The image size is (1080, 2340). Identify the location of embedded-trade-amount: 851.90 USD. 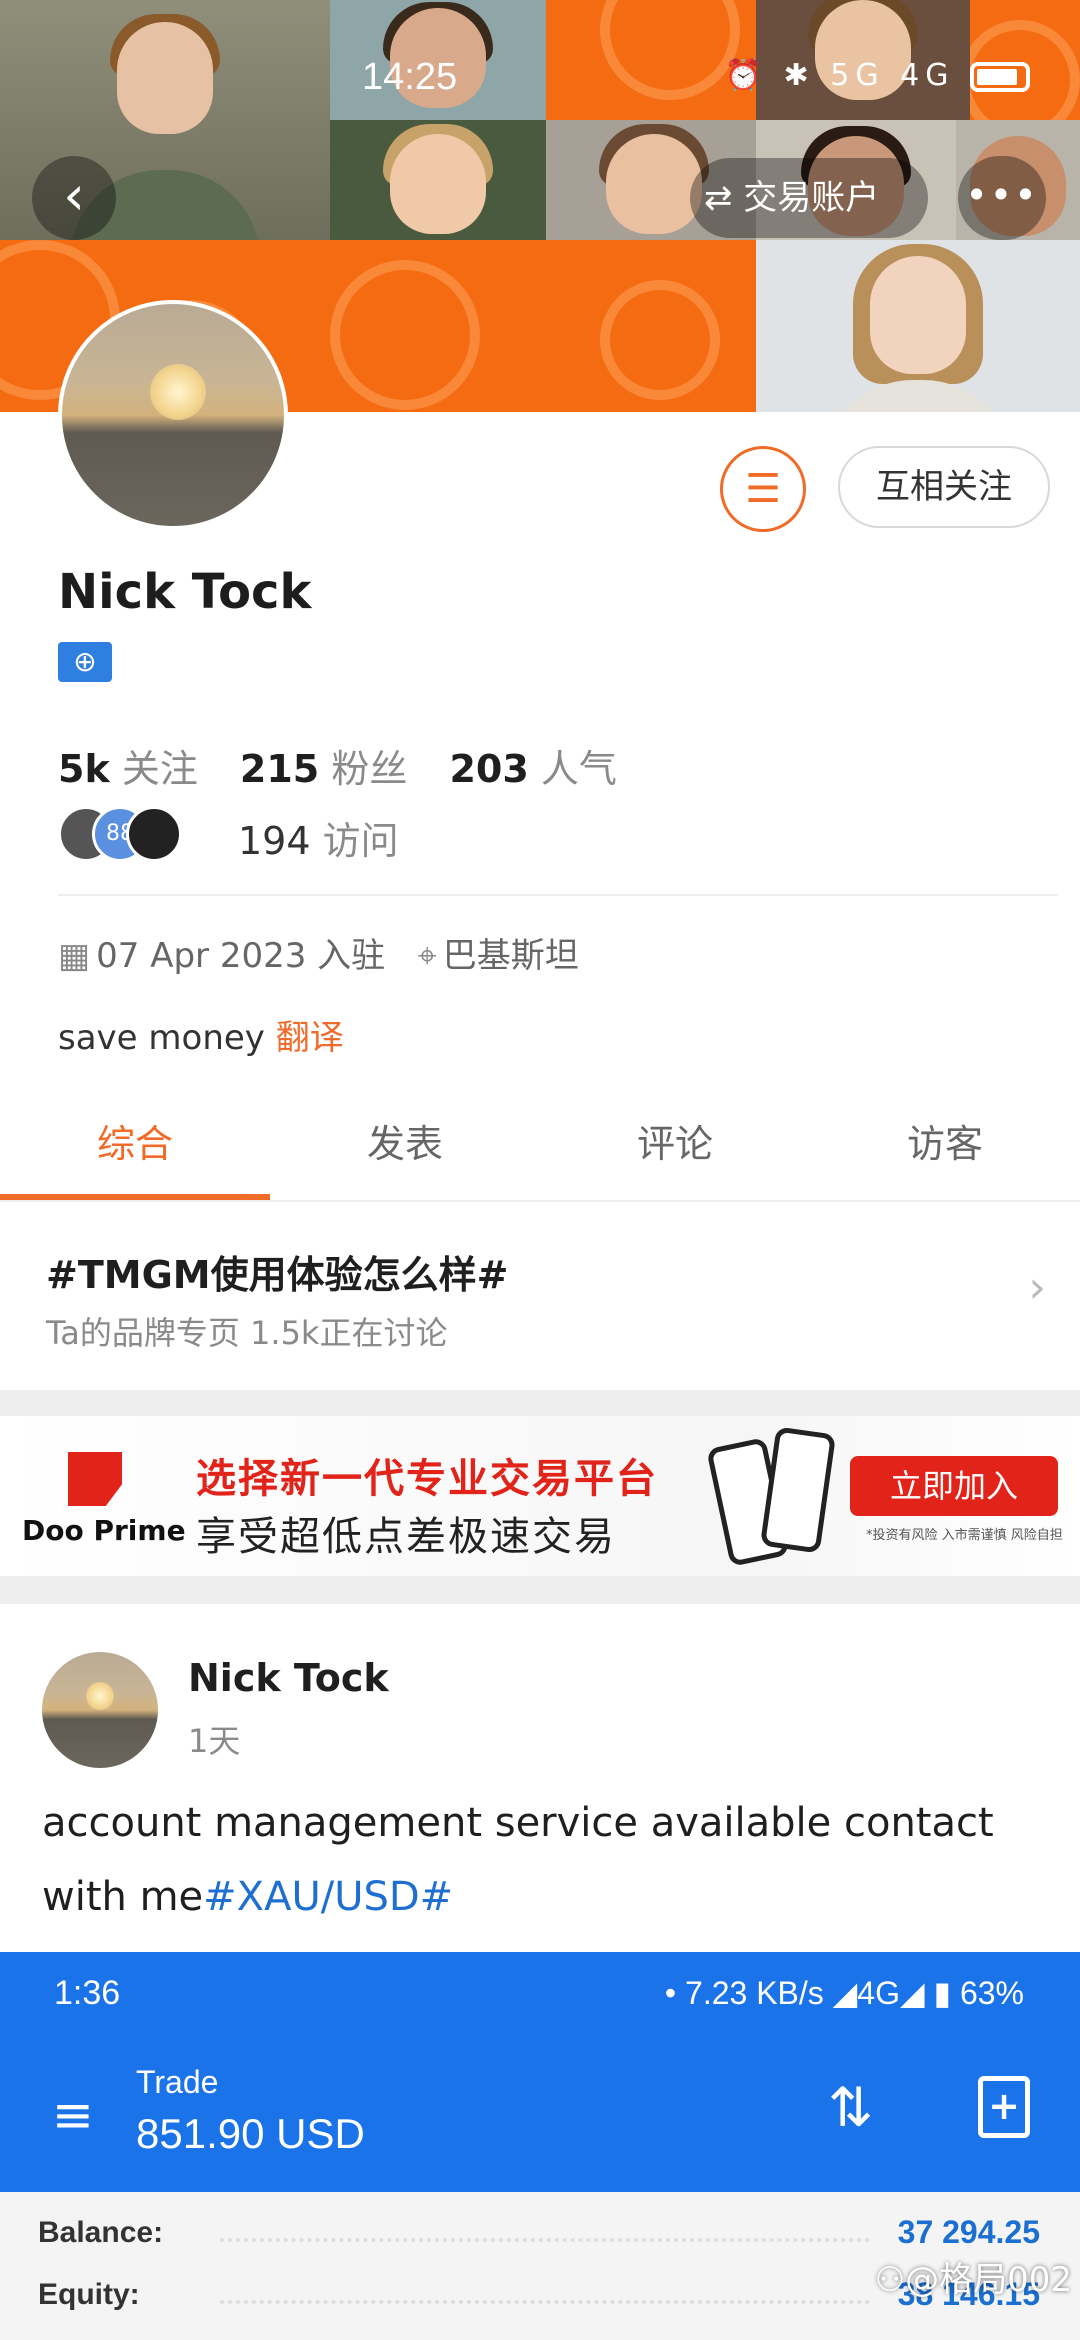
(250, 2133).